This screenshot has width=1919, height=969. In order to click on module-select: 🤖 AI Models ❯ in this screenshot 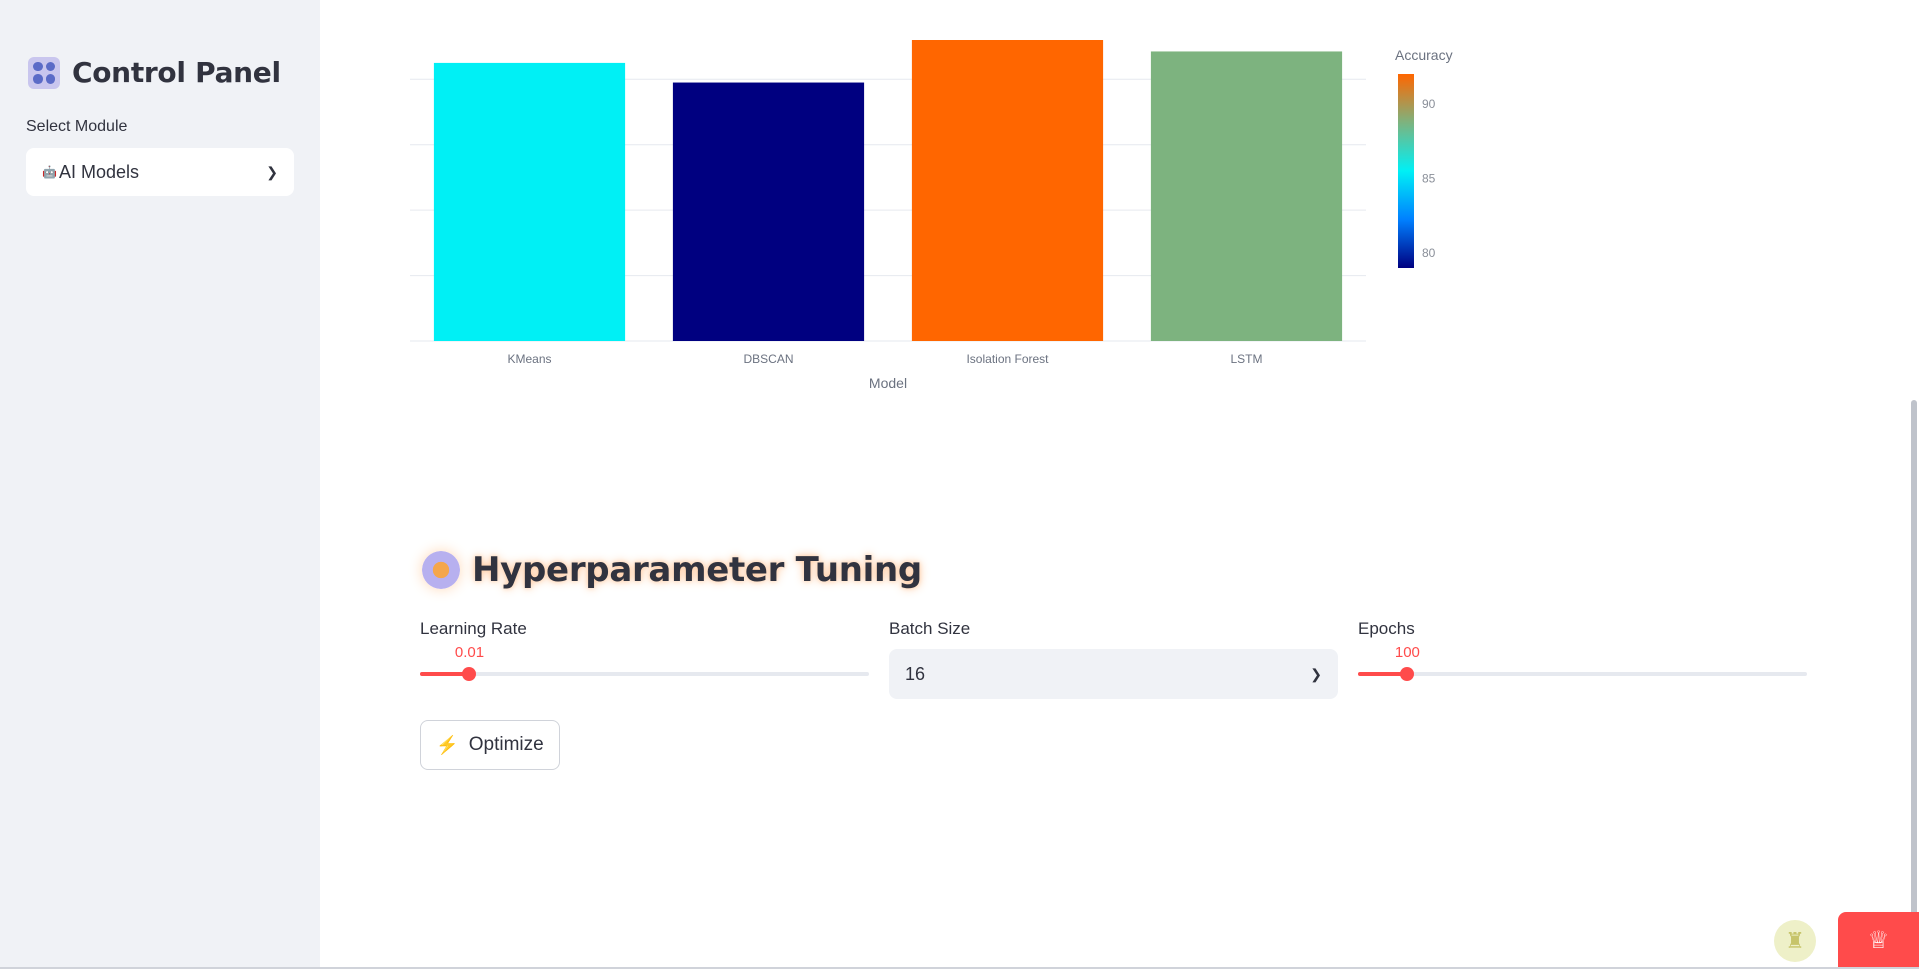, I will do `click(160, 172)`.